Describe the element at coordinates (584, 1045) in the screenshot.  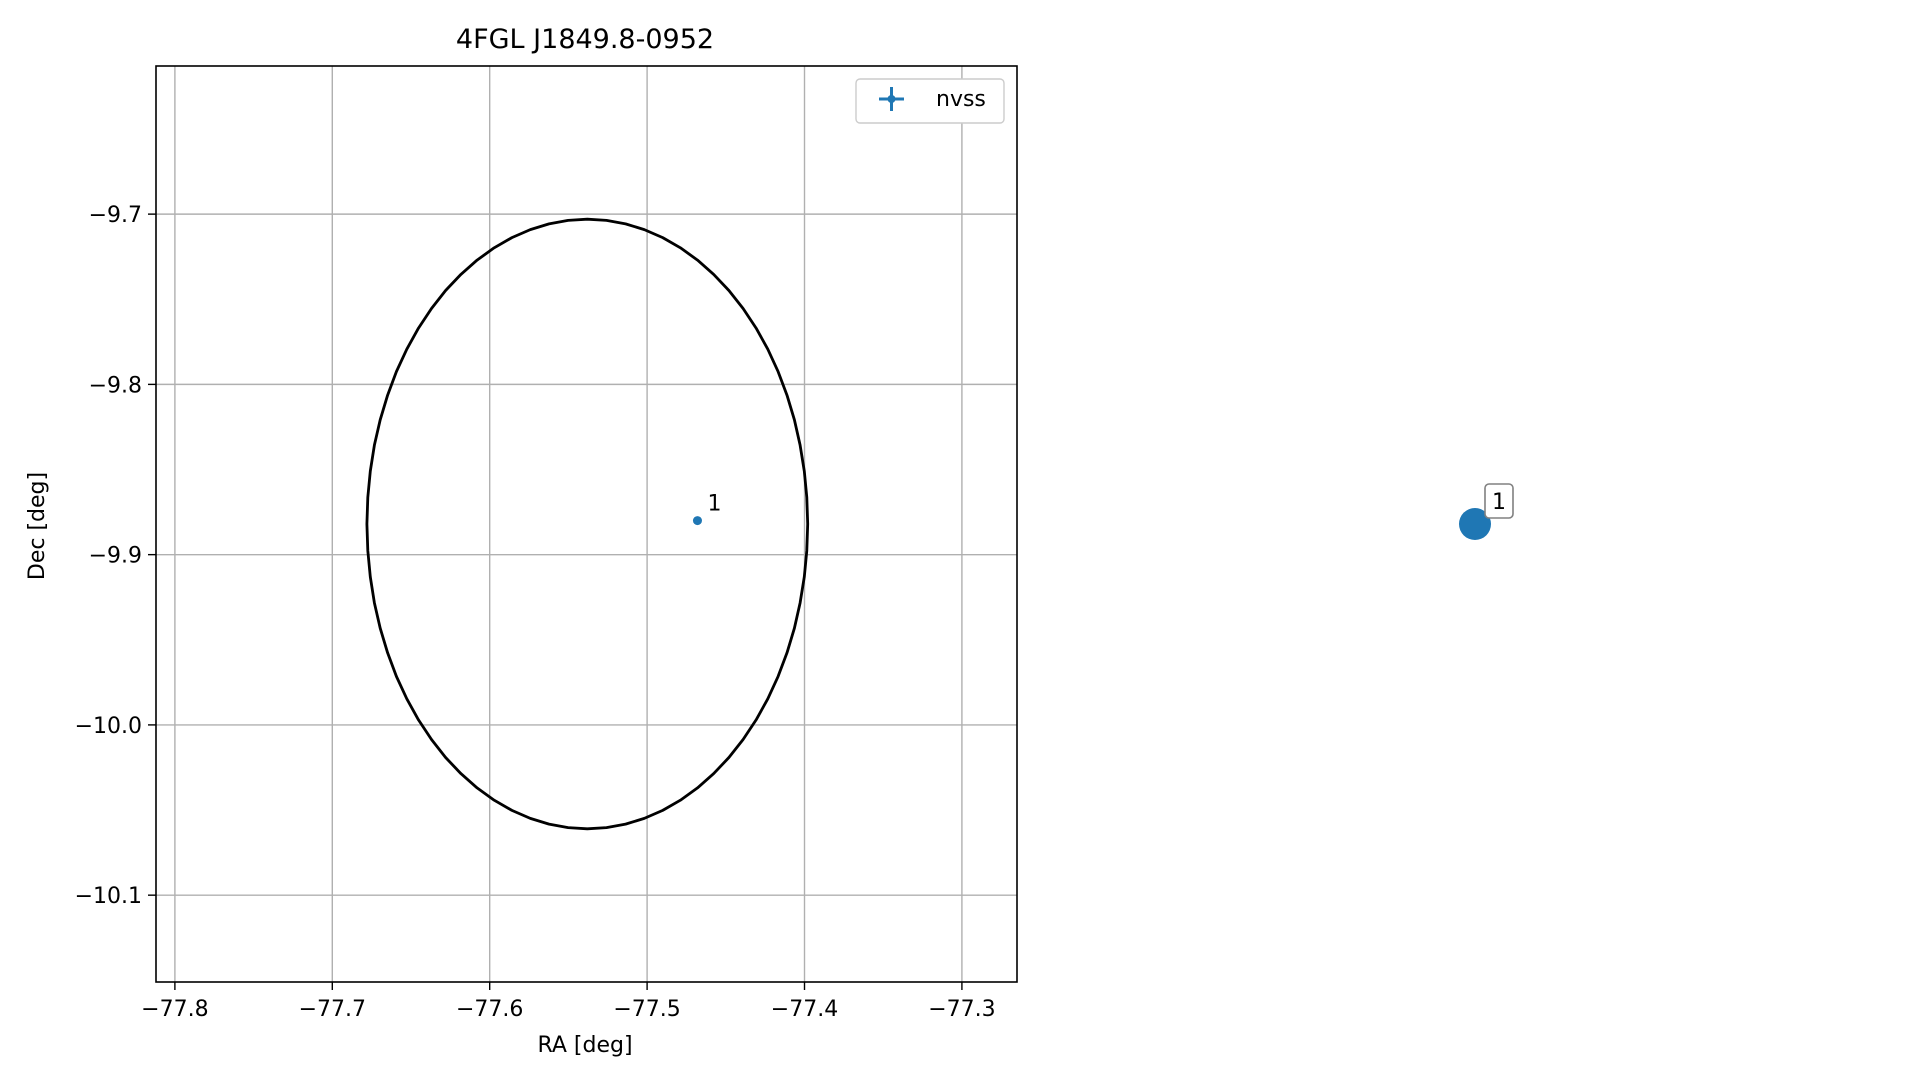
I see `x-axis-label: RA [deg]` at that location.